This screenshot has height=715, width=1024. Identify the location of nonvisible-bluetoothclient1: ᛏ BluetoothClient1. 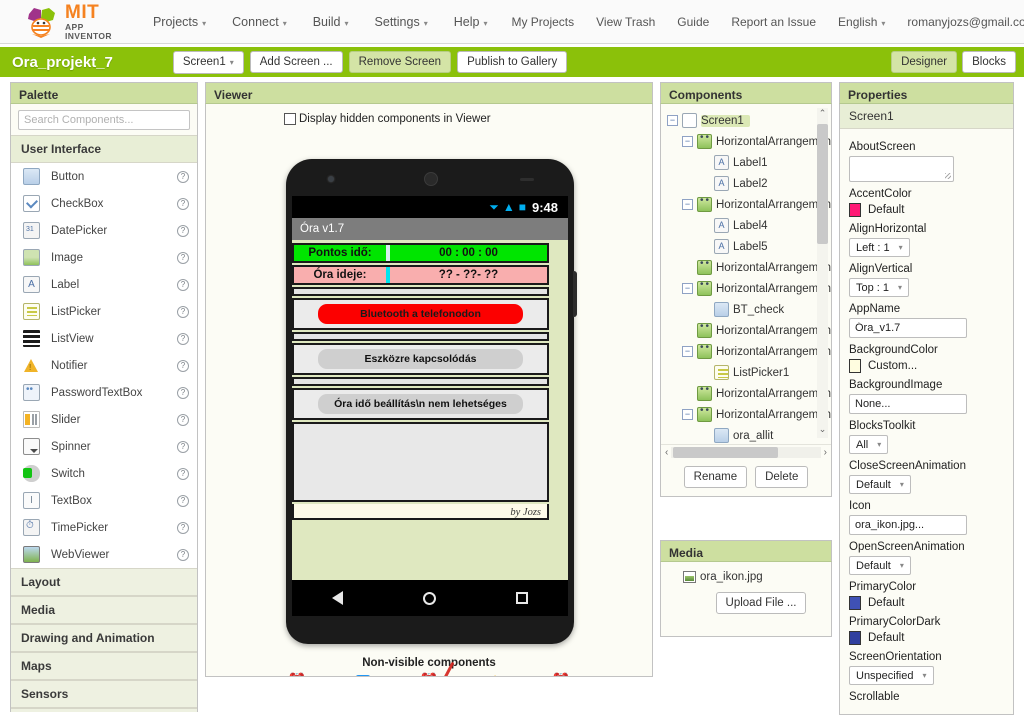
(363, 674).